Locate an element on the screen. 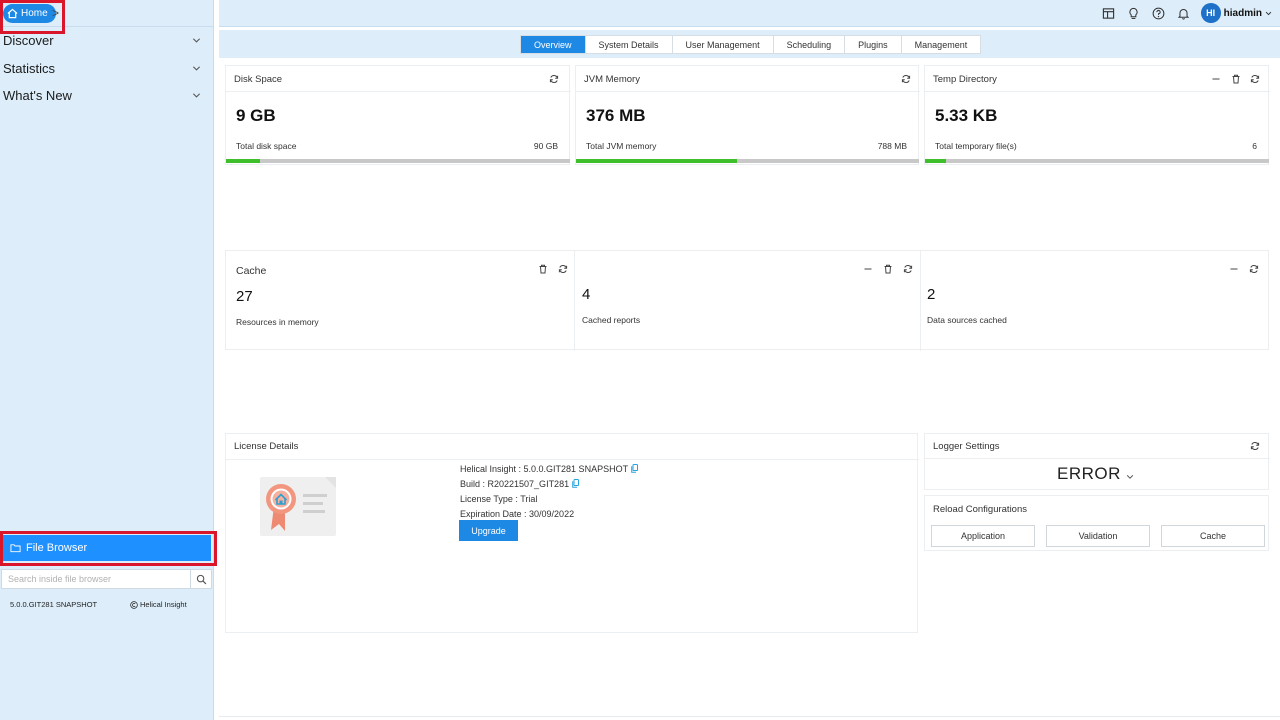  layout-icon is located at coordinates (1108, 13).